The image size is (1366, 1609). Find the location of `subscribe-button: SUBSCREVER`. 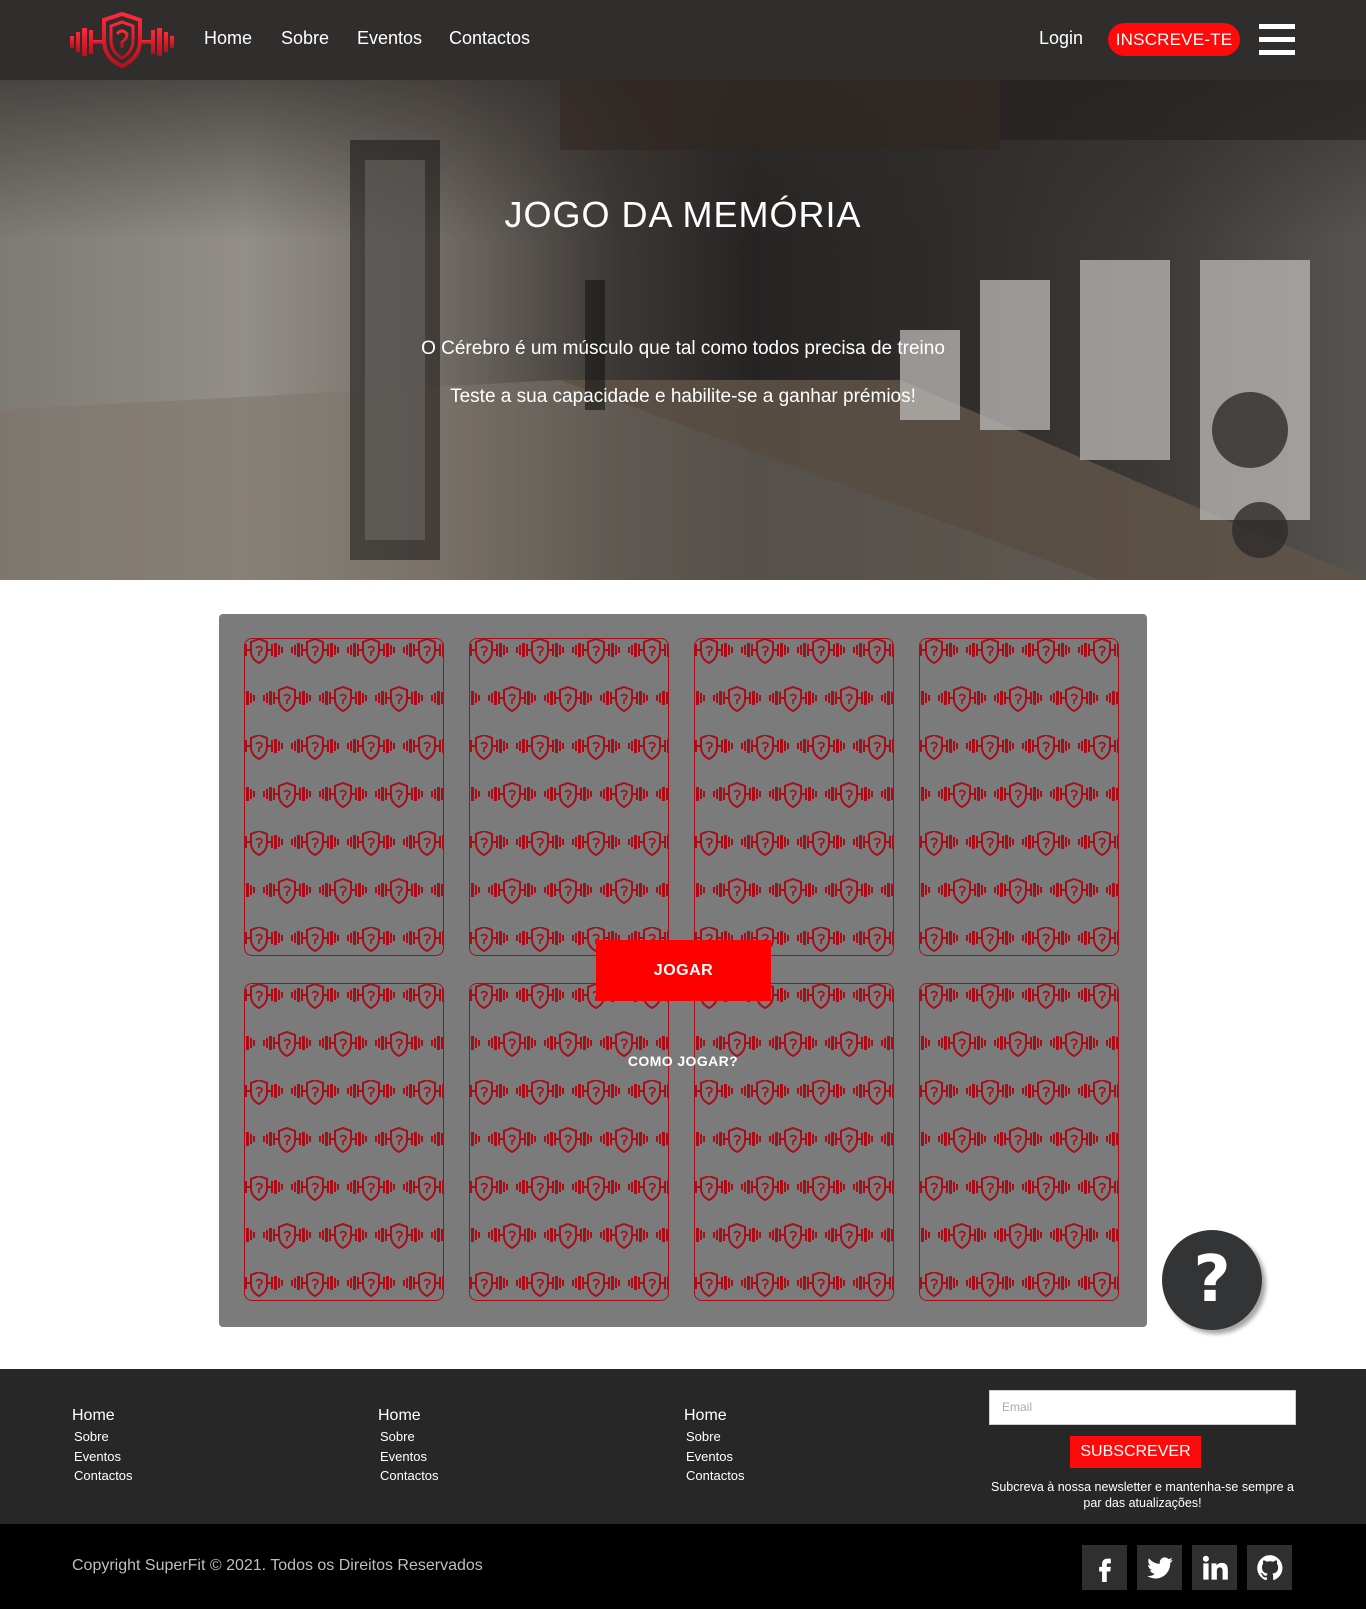

subscribe-button: SUBSCREVER is located at coordinates (1135, 1452).